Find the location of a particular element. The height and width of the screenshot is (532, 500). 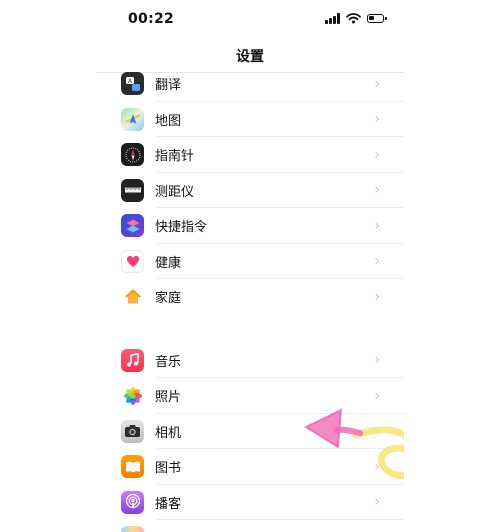

maps-icon is located at coordinates (132, 119).